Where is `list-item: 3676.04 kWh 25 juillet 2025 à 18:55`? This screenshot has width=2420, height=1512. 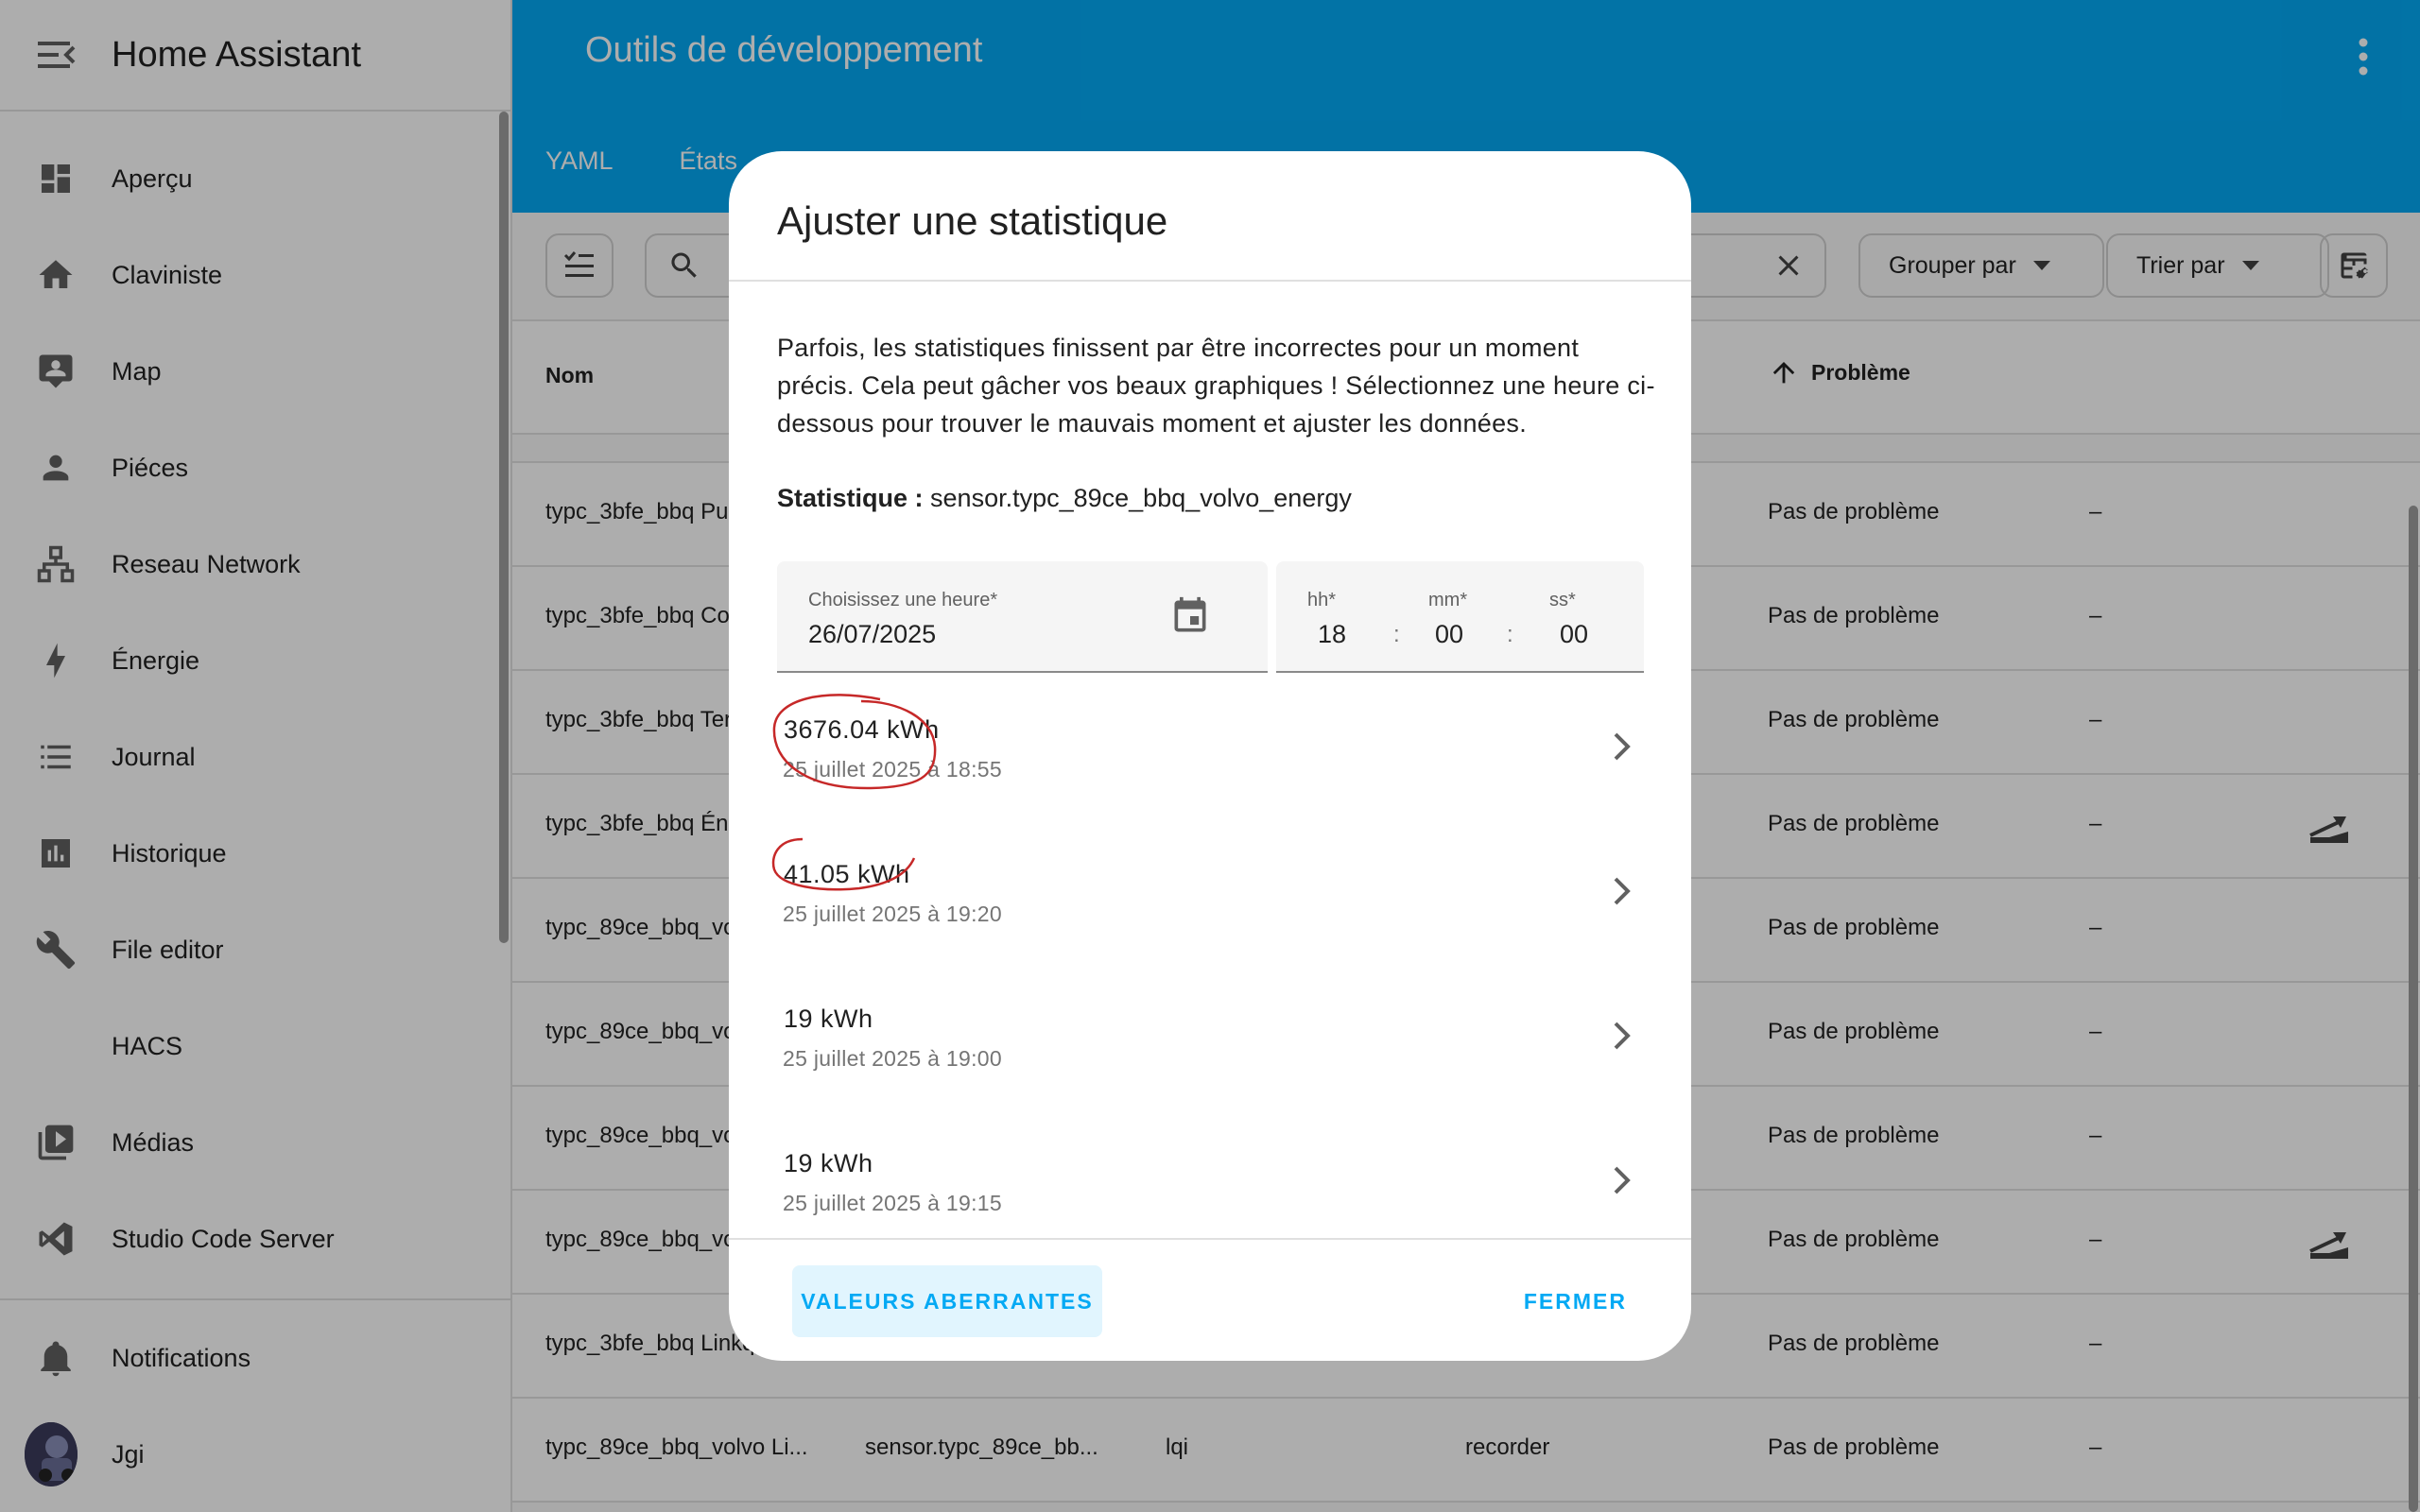 list-item: 3676.04 kWh 25 juillet 2025 à 18:55 is located at coordinates (1210, 767).